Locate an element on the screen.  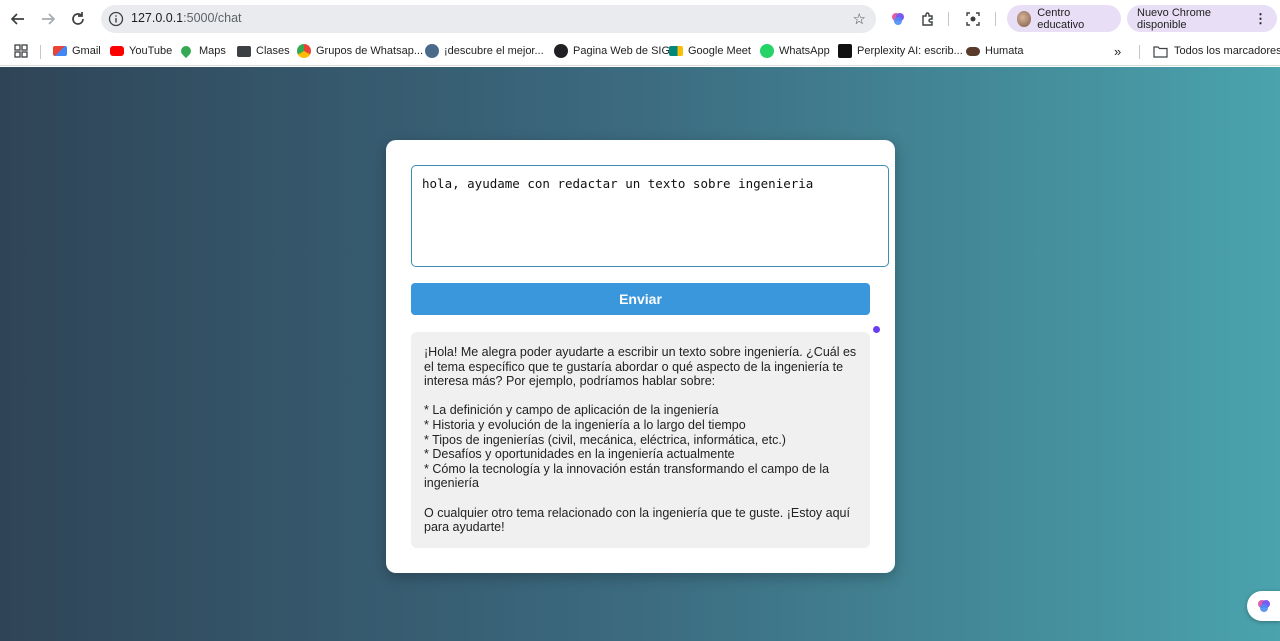
arrow-right-icon is located at coordinates (49, 19).